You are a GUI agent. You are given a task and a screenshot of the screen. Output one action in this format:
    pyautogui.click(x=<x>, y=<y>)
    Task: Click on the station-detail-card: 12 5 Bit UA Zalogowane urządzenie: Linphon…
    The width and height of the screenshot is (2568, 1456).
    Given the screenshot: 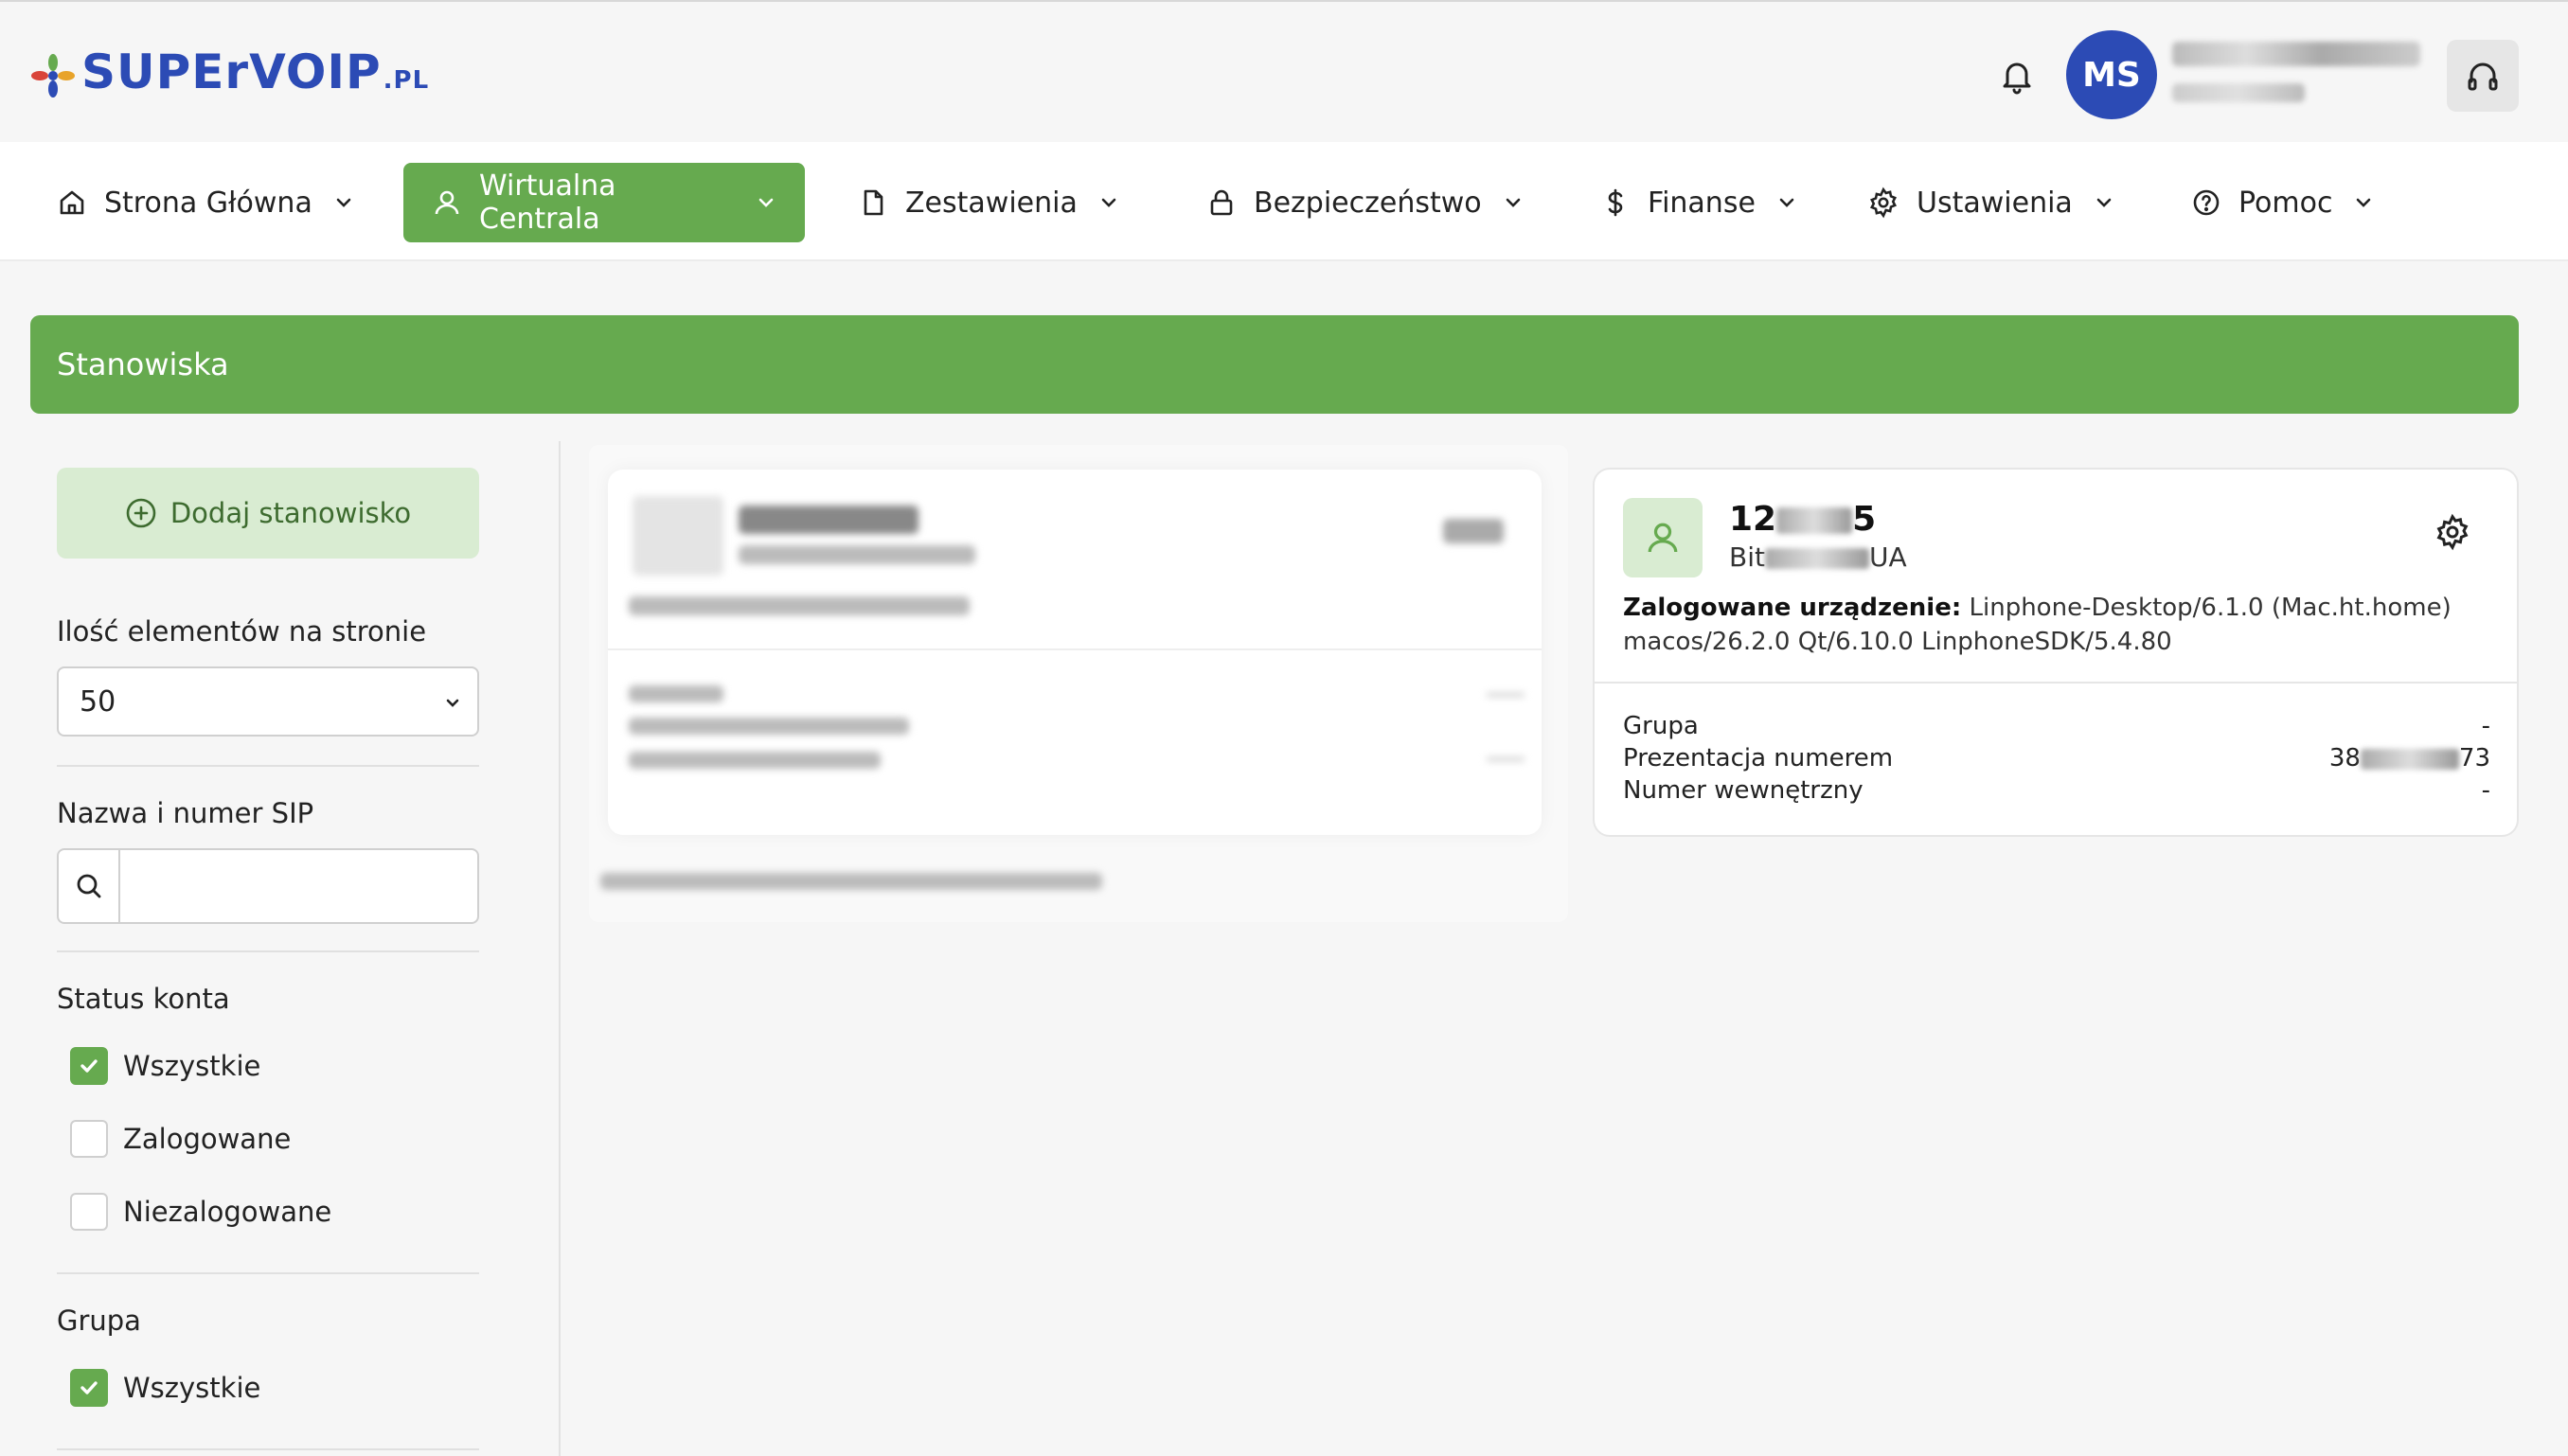 What is the action you would take?
    pyautogui.click(x=2056, y=652)
    